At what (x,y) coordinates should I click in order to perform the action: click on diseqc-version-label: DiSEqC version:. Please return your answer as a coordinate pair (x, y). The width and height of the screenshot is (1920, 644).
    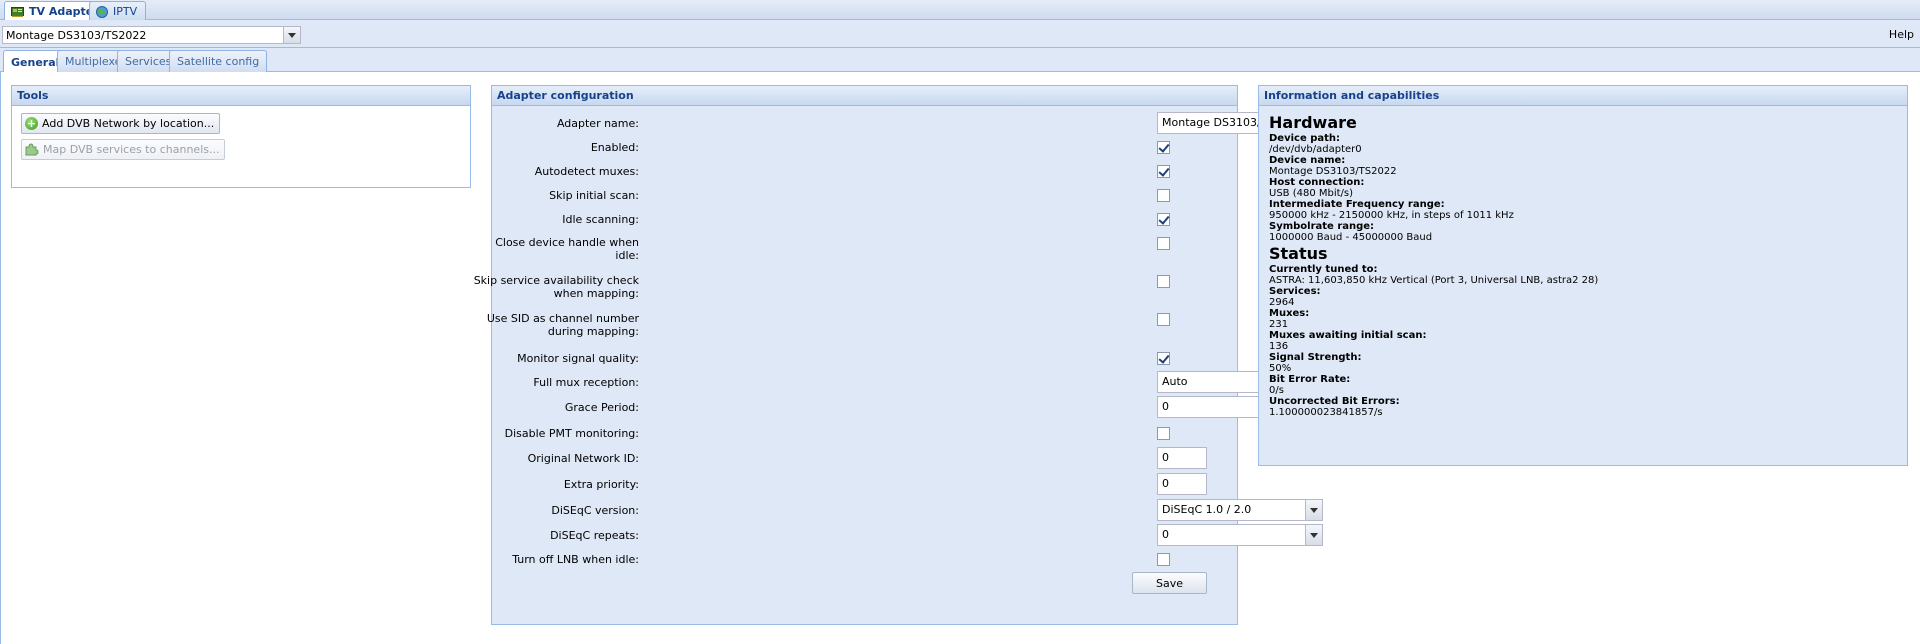
    Looking at the image, I should click on (595, 510).